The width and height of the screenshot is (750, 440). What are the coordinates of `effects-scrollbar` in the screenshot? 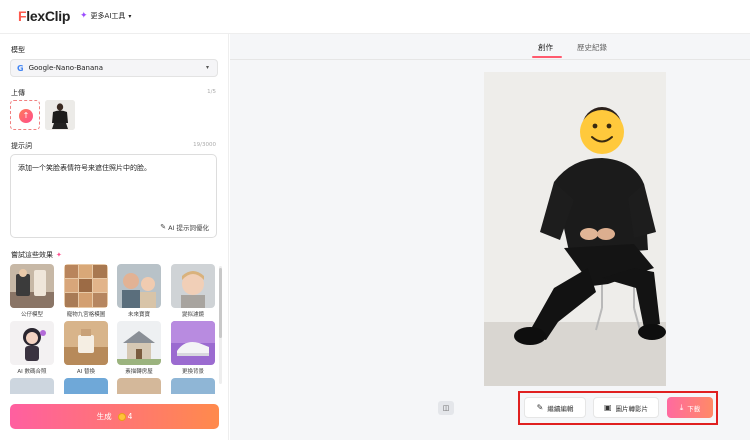 It's located at (220, 325).